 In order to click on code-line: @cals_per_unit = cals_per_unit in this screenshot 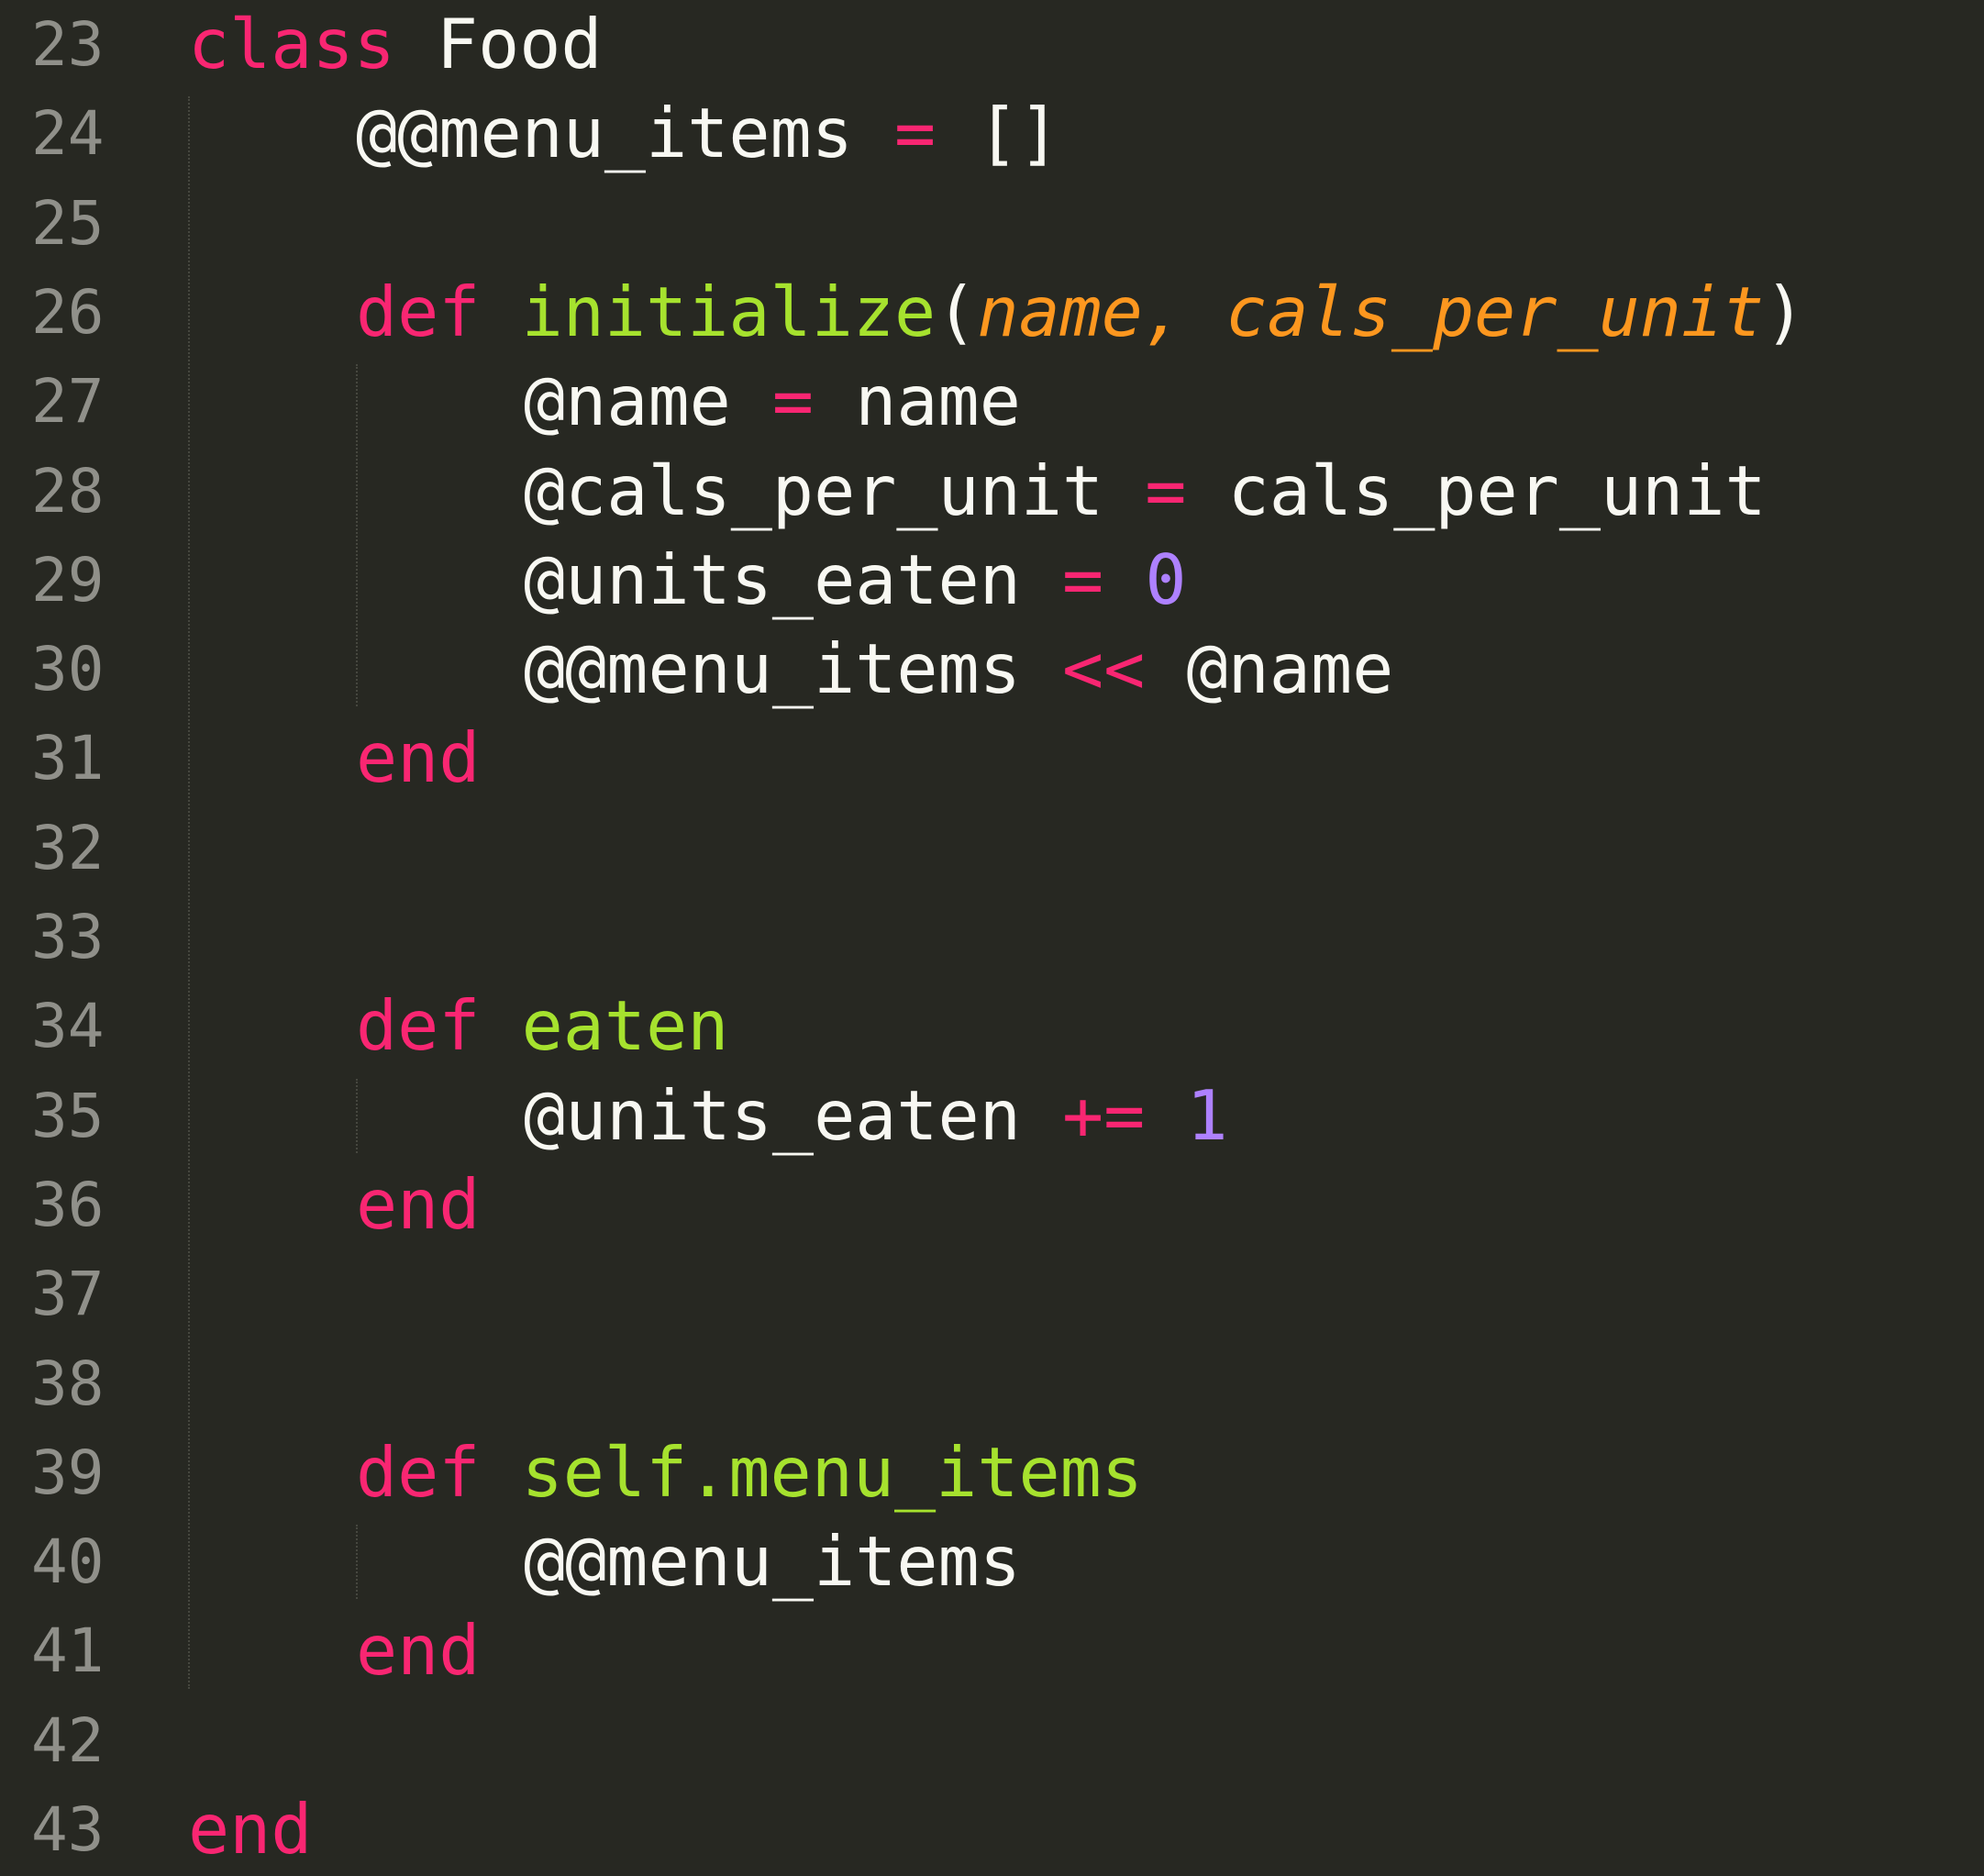, I will do `click(1145, 492)`.